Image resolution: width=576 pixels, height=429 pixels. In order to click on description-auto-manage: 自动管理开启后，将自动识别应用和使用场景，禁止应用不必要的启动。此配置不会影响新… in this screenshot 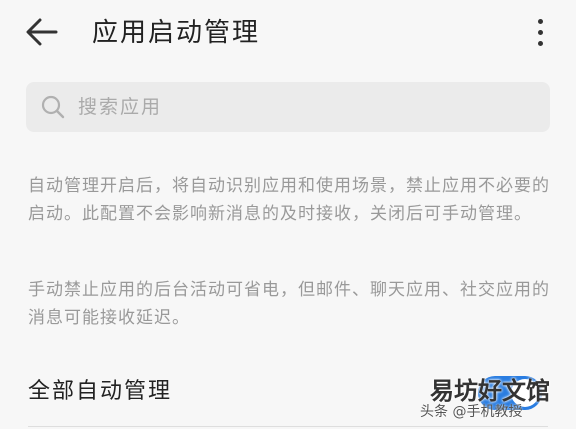, I will do `click(289, 200)`.